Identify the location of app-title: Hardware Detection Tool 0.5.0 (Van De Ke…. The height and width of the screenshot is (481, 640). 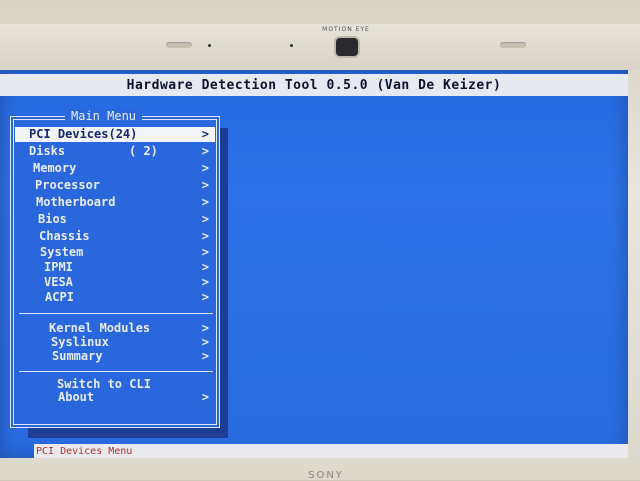
(314, 85).